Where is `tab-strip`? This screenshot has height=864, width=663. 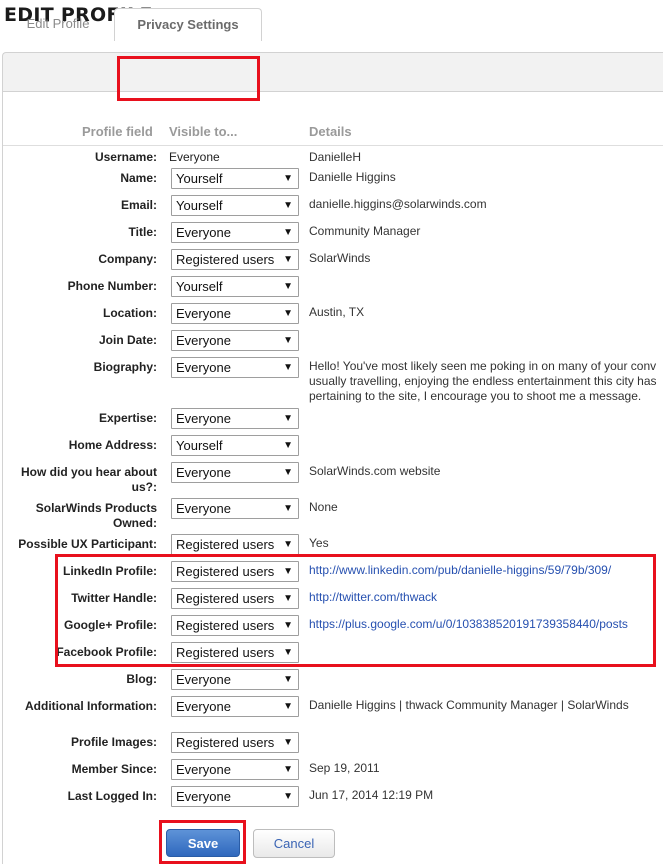 tab-strip is located at coordinates (332, 72).